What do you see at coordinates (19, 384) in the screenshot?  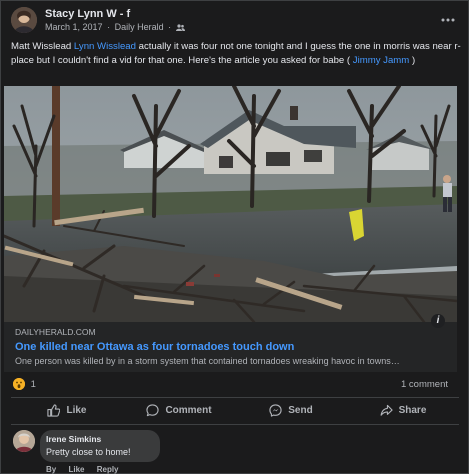 I see `wow-reaction-icon` at bounding box center [19, 384].